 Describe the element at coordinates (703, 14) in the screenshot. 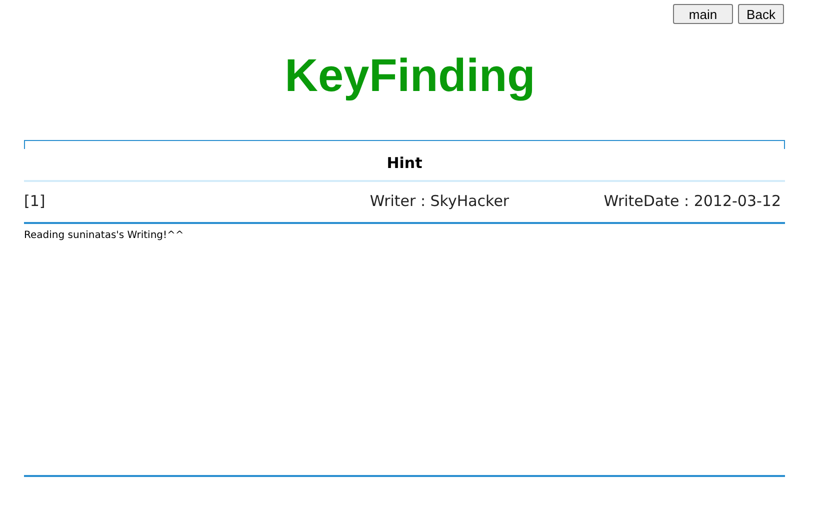

I see `nav-button: main` at that location.